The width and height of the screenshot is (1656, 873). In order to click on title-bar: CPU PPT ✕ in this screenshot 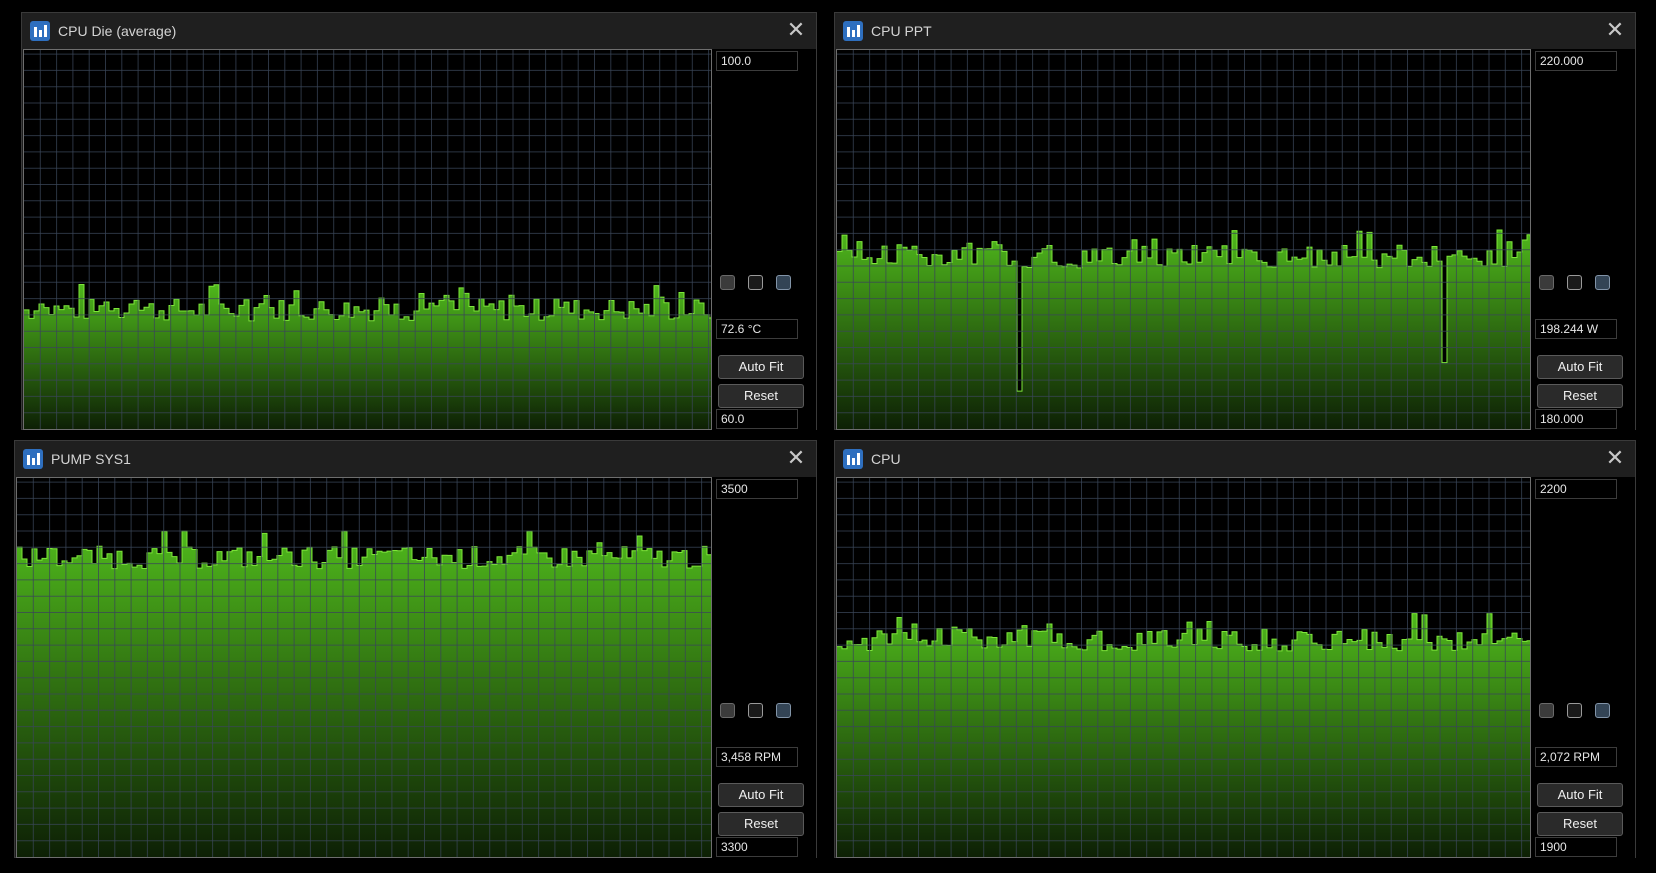, I will do `click(1235, 31)`.